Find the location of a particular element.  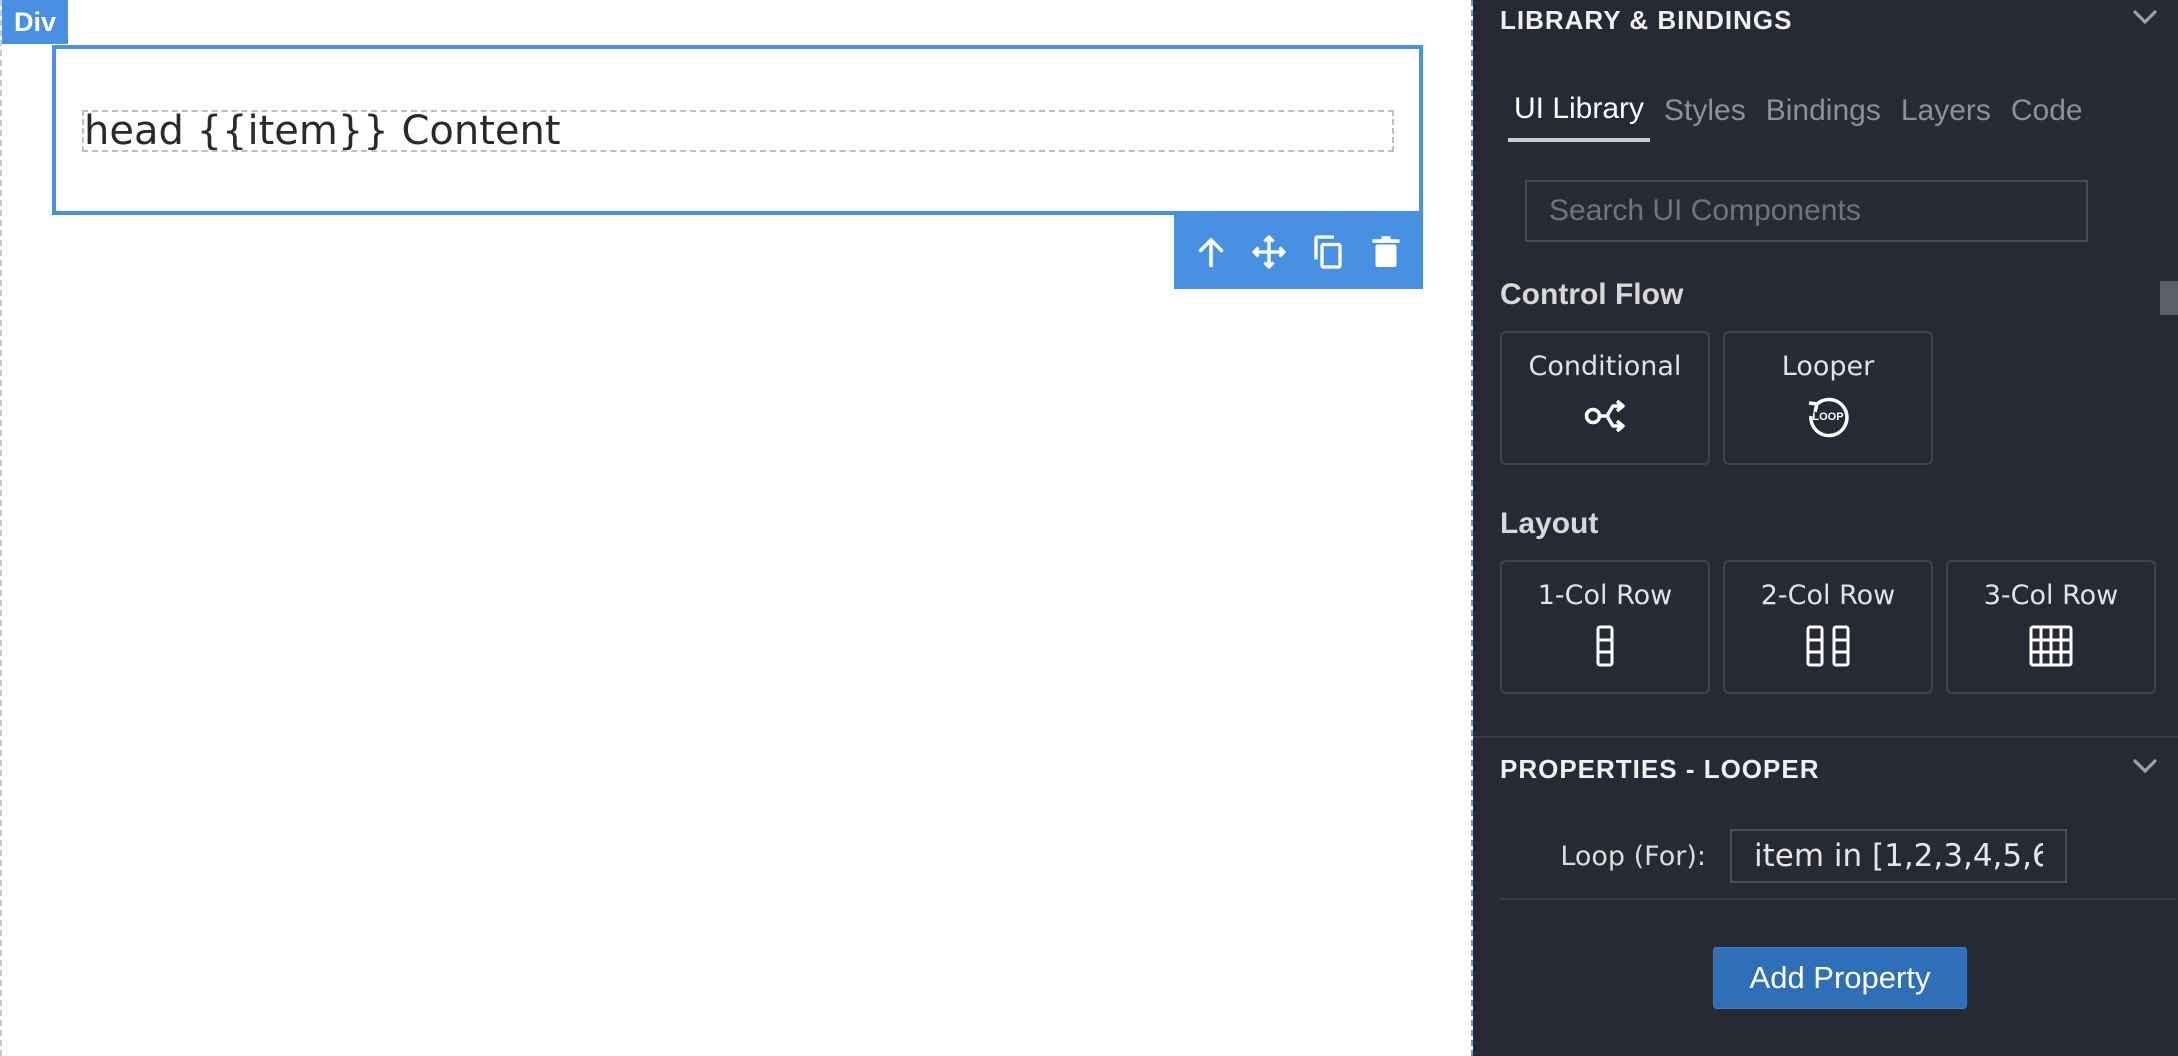

drag-handle-button is located at coordinates (1269, 252).